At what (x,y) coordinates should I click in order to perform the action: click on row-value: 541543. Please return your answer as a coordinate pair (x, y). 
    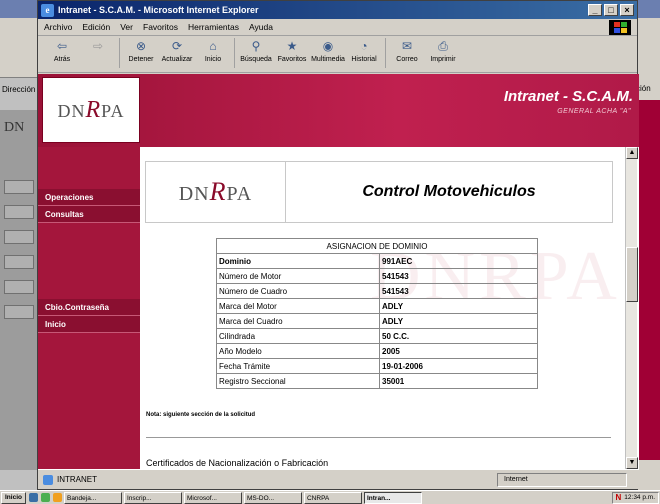
    Looking at the image, I should click on (458, 276).